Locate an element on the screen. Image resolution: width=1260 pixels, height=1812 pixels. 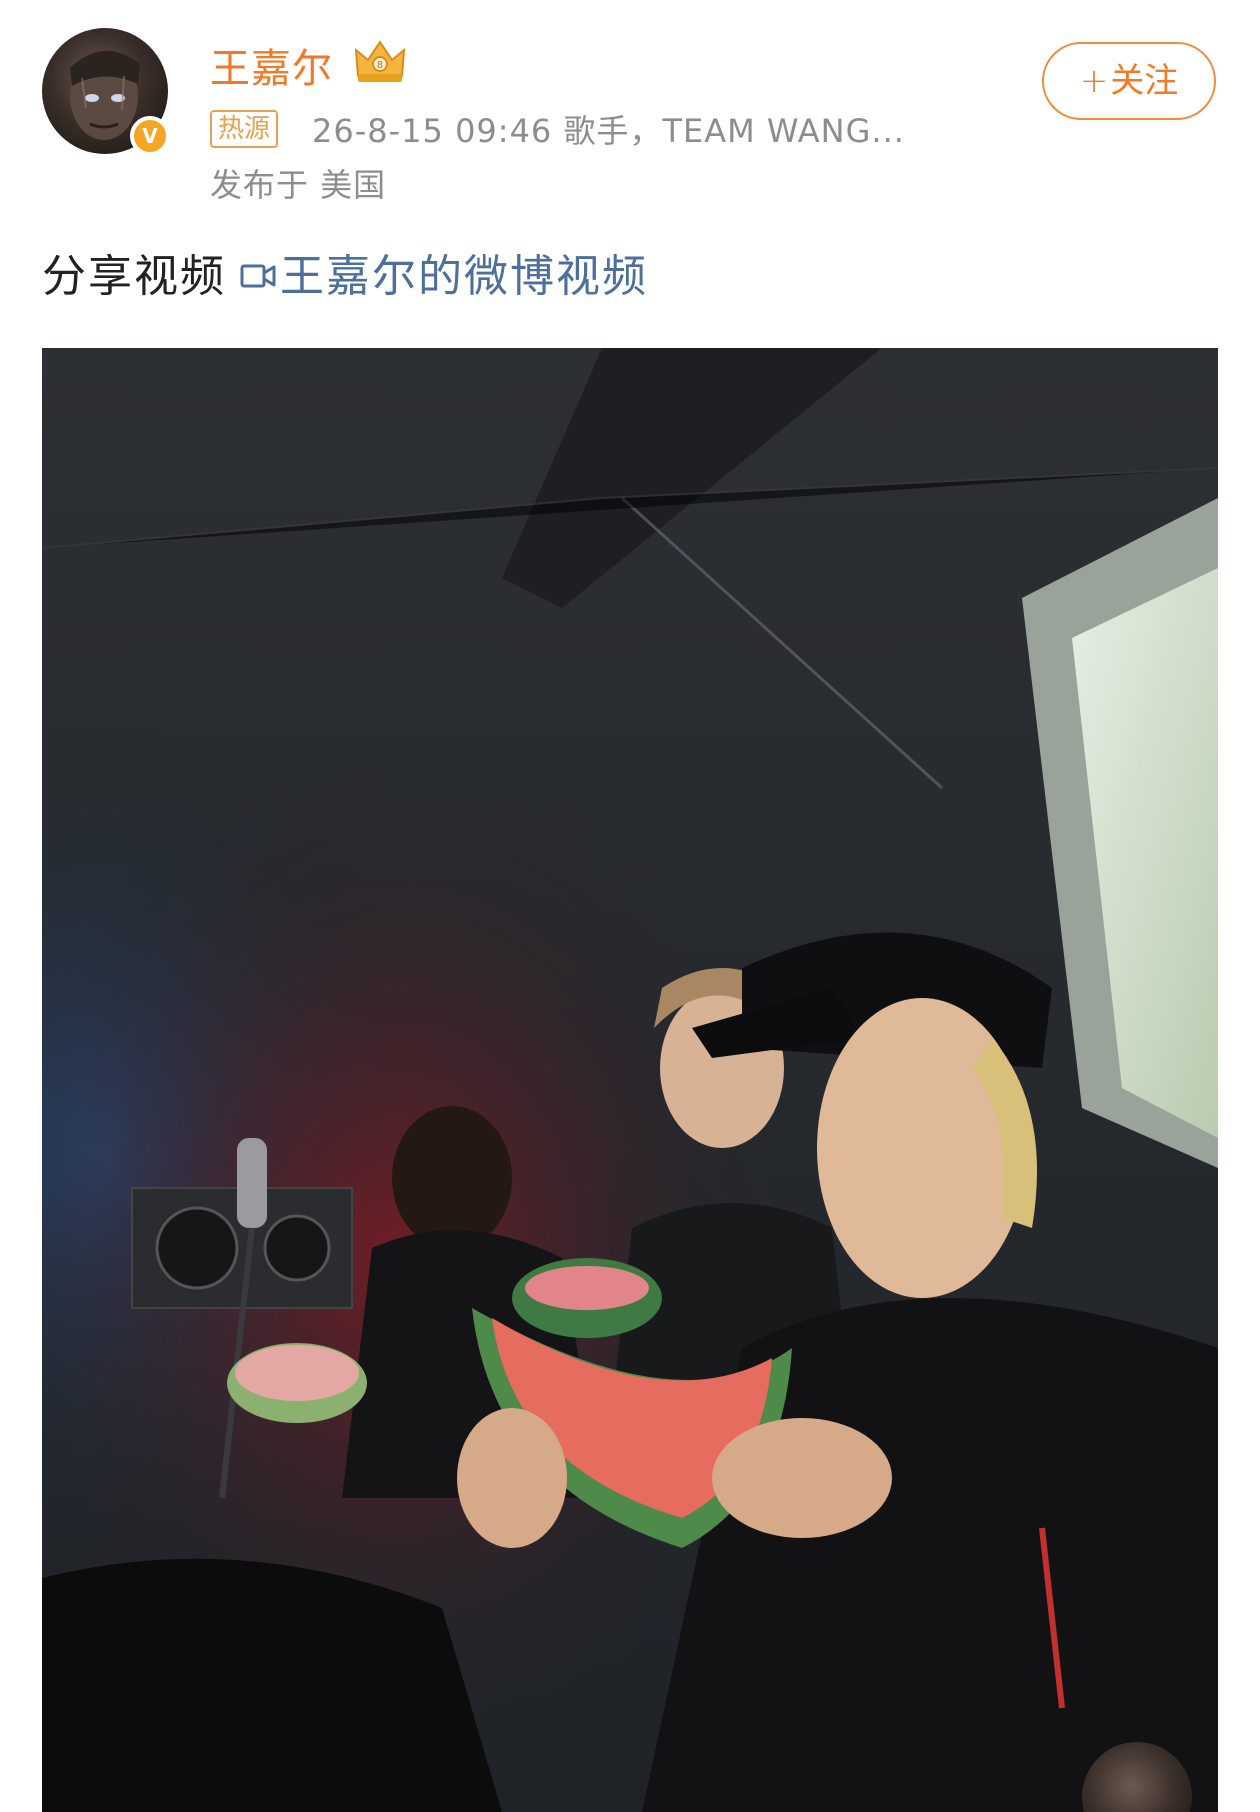
crown-icon: 8 is located at coordinates (380, 61).